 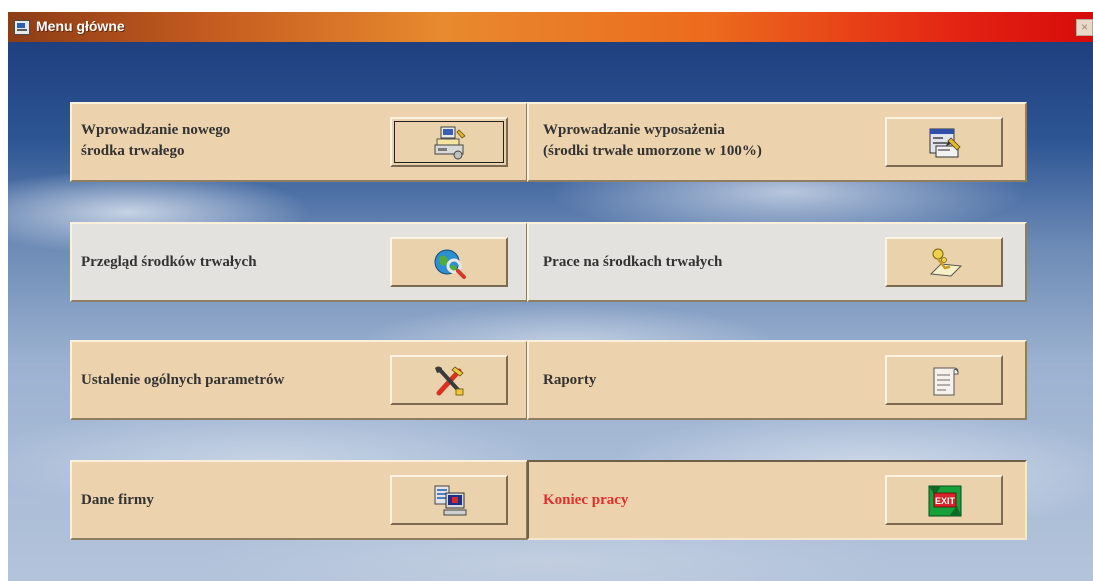 I want to click on menu-label-line: Wprowadzanie wyposażenia, so click(x=634, y=130).